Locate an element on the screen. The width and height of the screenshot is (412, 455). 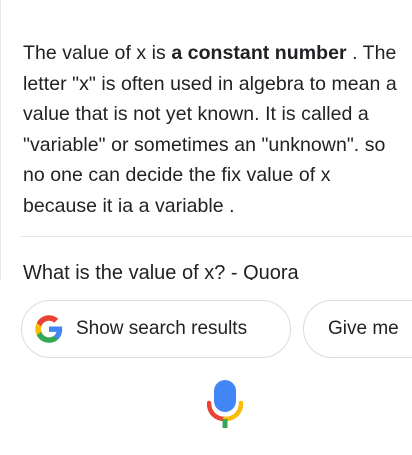
microphone-icon is located at coordinates (225, 404).